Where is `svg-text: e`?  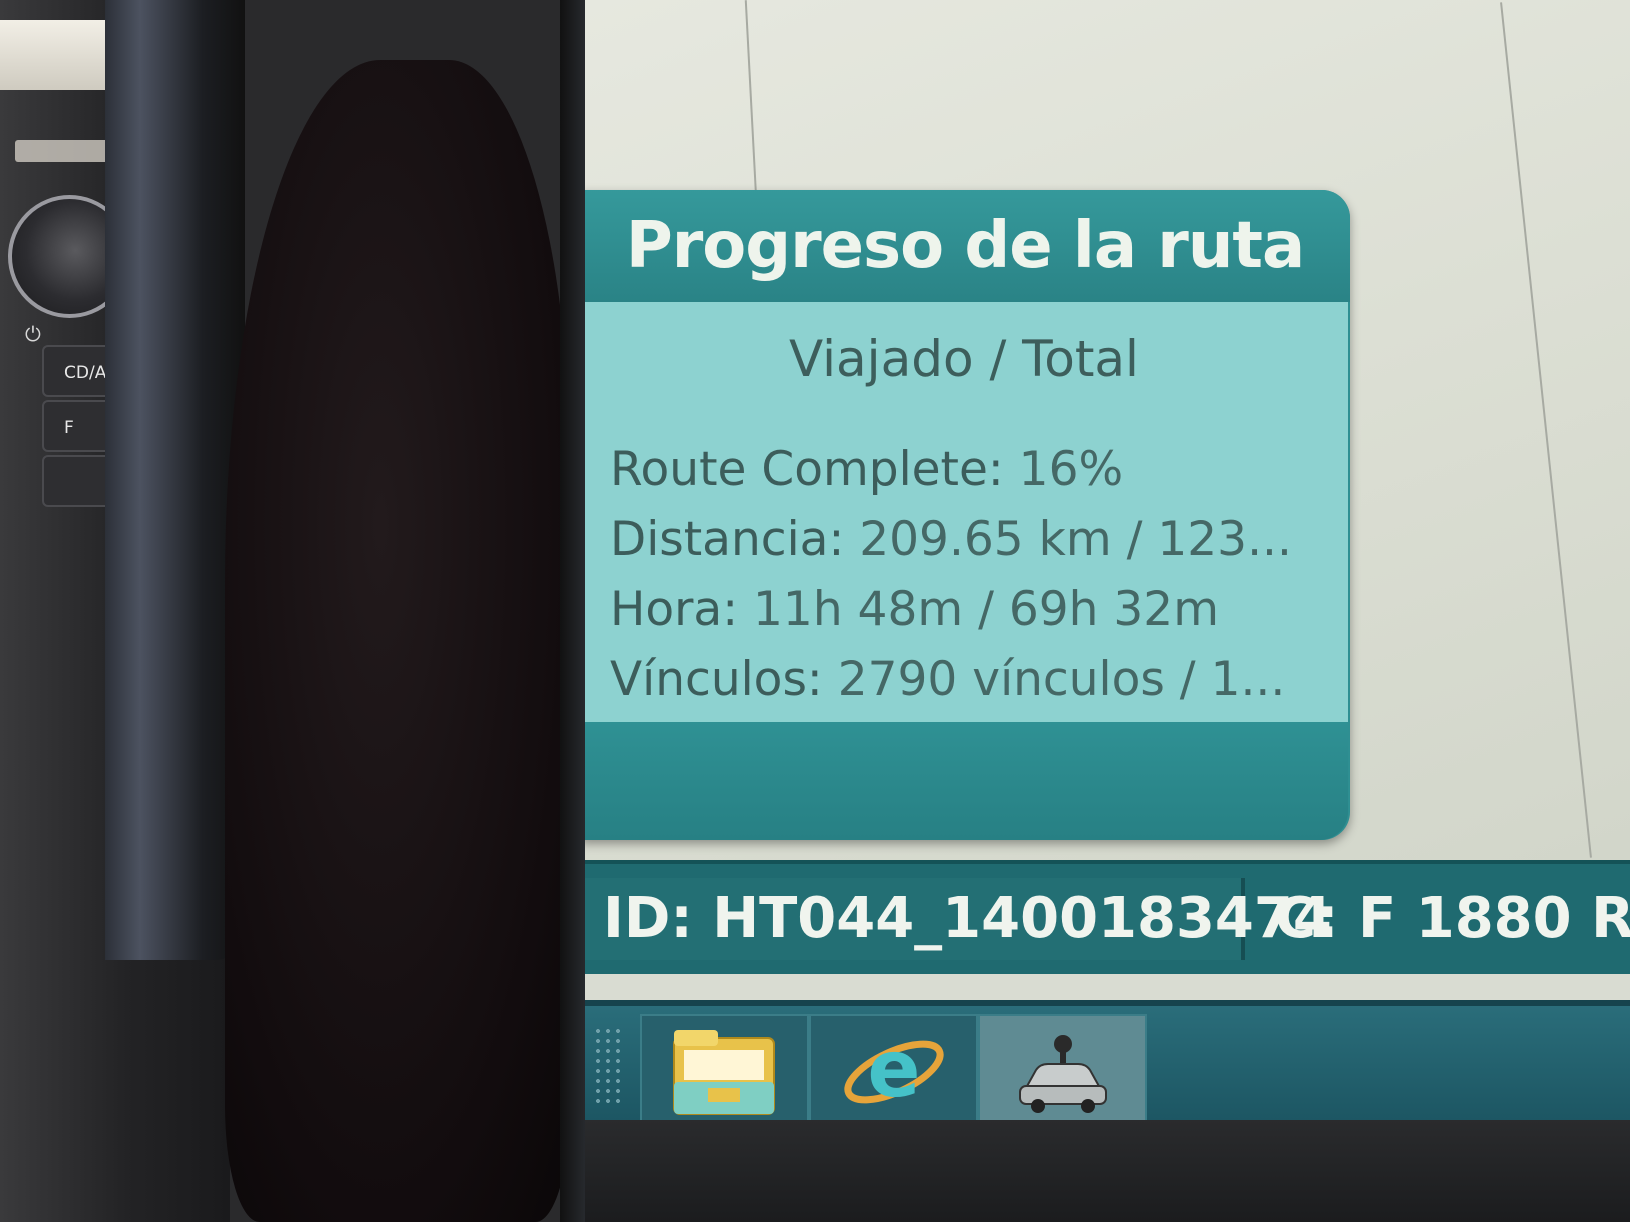 svg-text: e is located at coordinates (893, 1070).